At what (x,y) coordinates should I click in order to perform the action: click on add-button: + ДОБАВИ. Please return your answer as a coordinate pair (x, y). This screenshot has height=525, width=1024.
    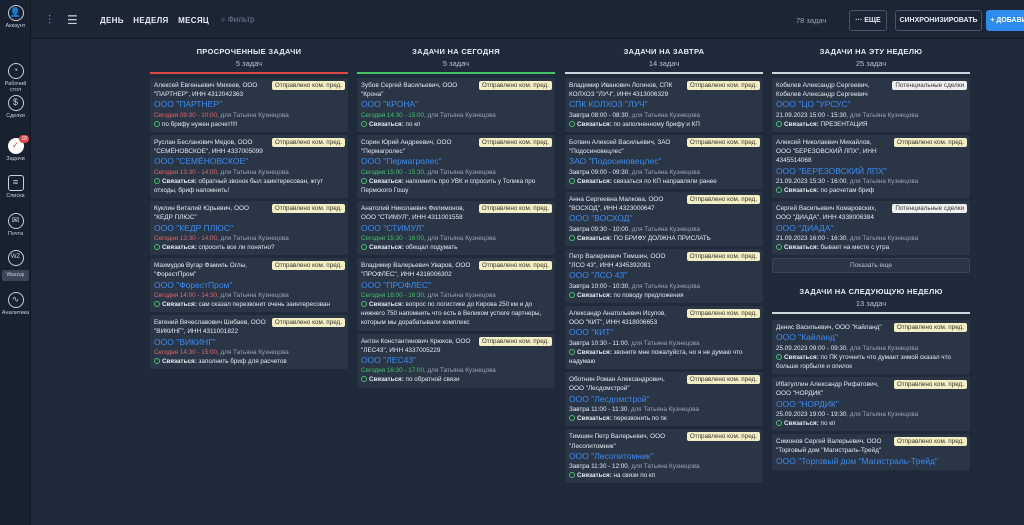
    Looking at the image, I should click on (1005, 20).